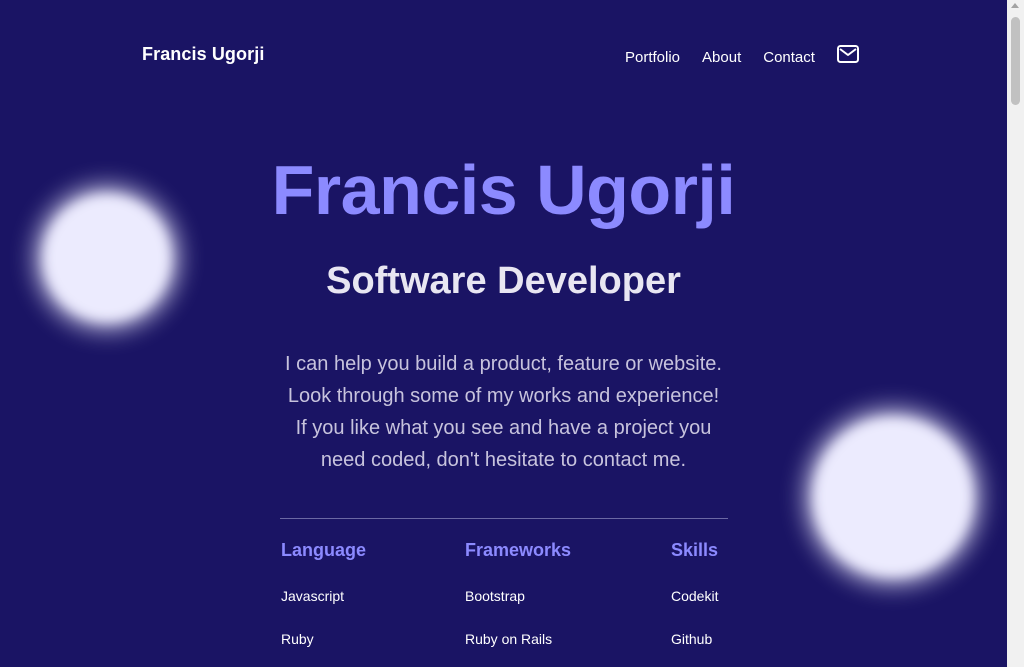  What do you see at coordinates (518, 550) in the screenshot?
I see `frameworks-heading: Frameworks` at bounding box center [518, 550].